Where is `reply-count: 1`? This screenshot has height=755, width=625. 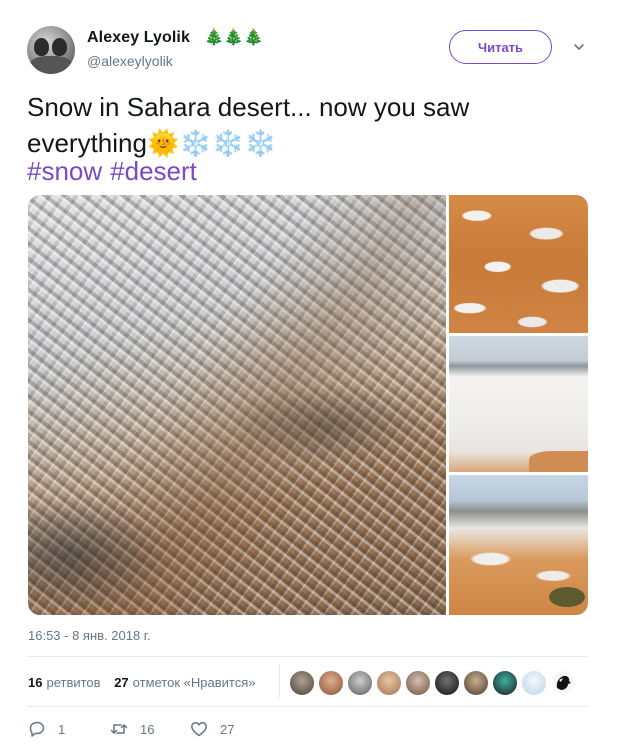 reply-count: 1 is located at coordinates (62, 729).